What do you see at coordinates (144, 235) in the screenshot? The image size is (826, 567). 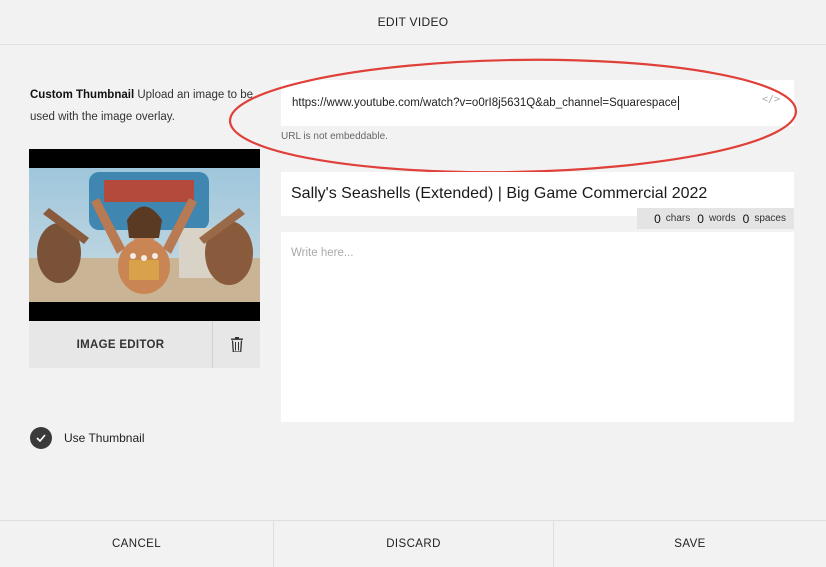 I see `thumbnail-image` at bounding box center [144, 235].